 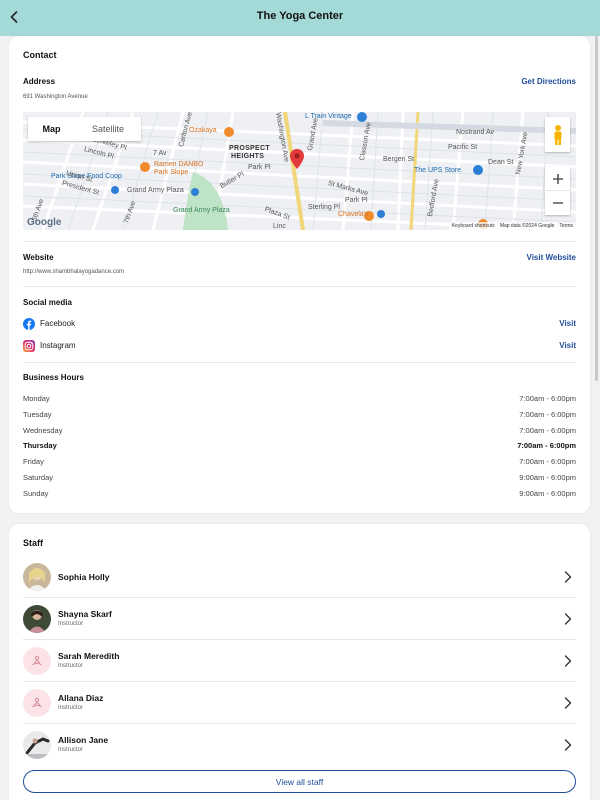 What do you see at coordinates (299, 448) in the screenshot?
I see `hours-row-thursday: Thursday 7:00am - 6:00pm` at bounding box center [299, 448].